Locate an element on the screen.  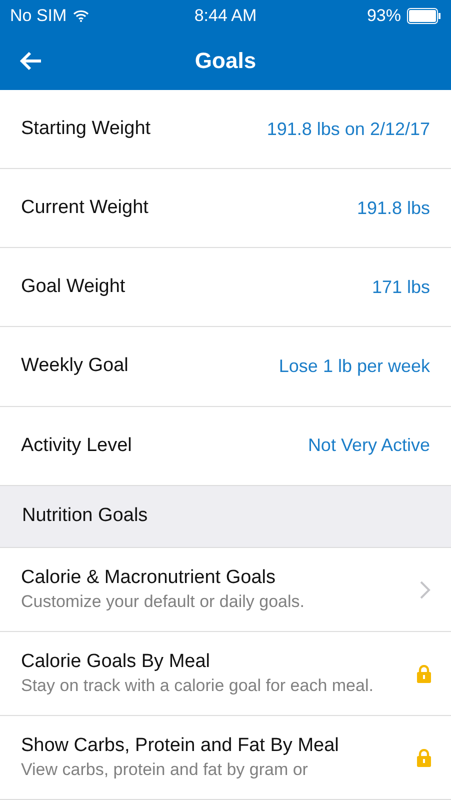
goal-row: Goal Weight 171 lbs is located at coordinates (225, 288).